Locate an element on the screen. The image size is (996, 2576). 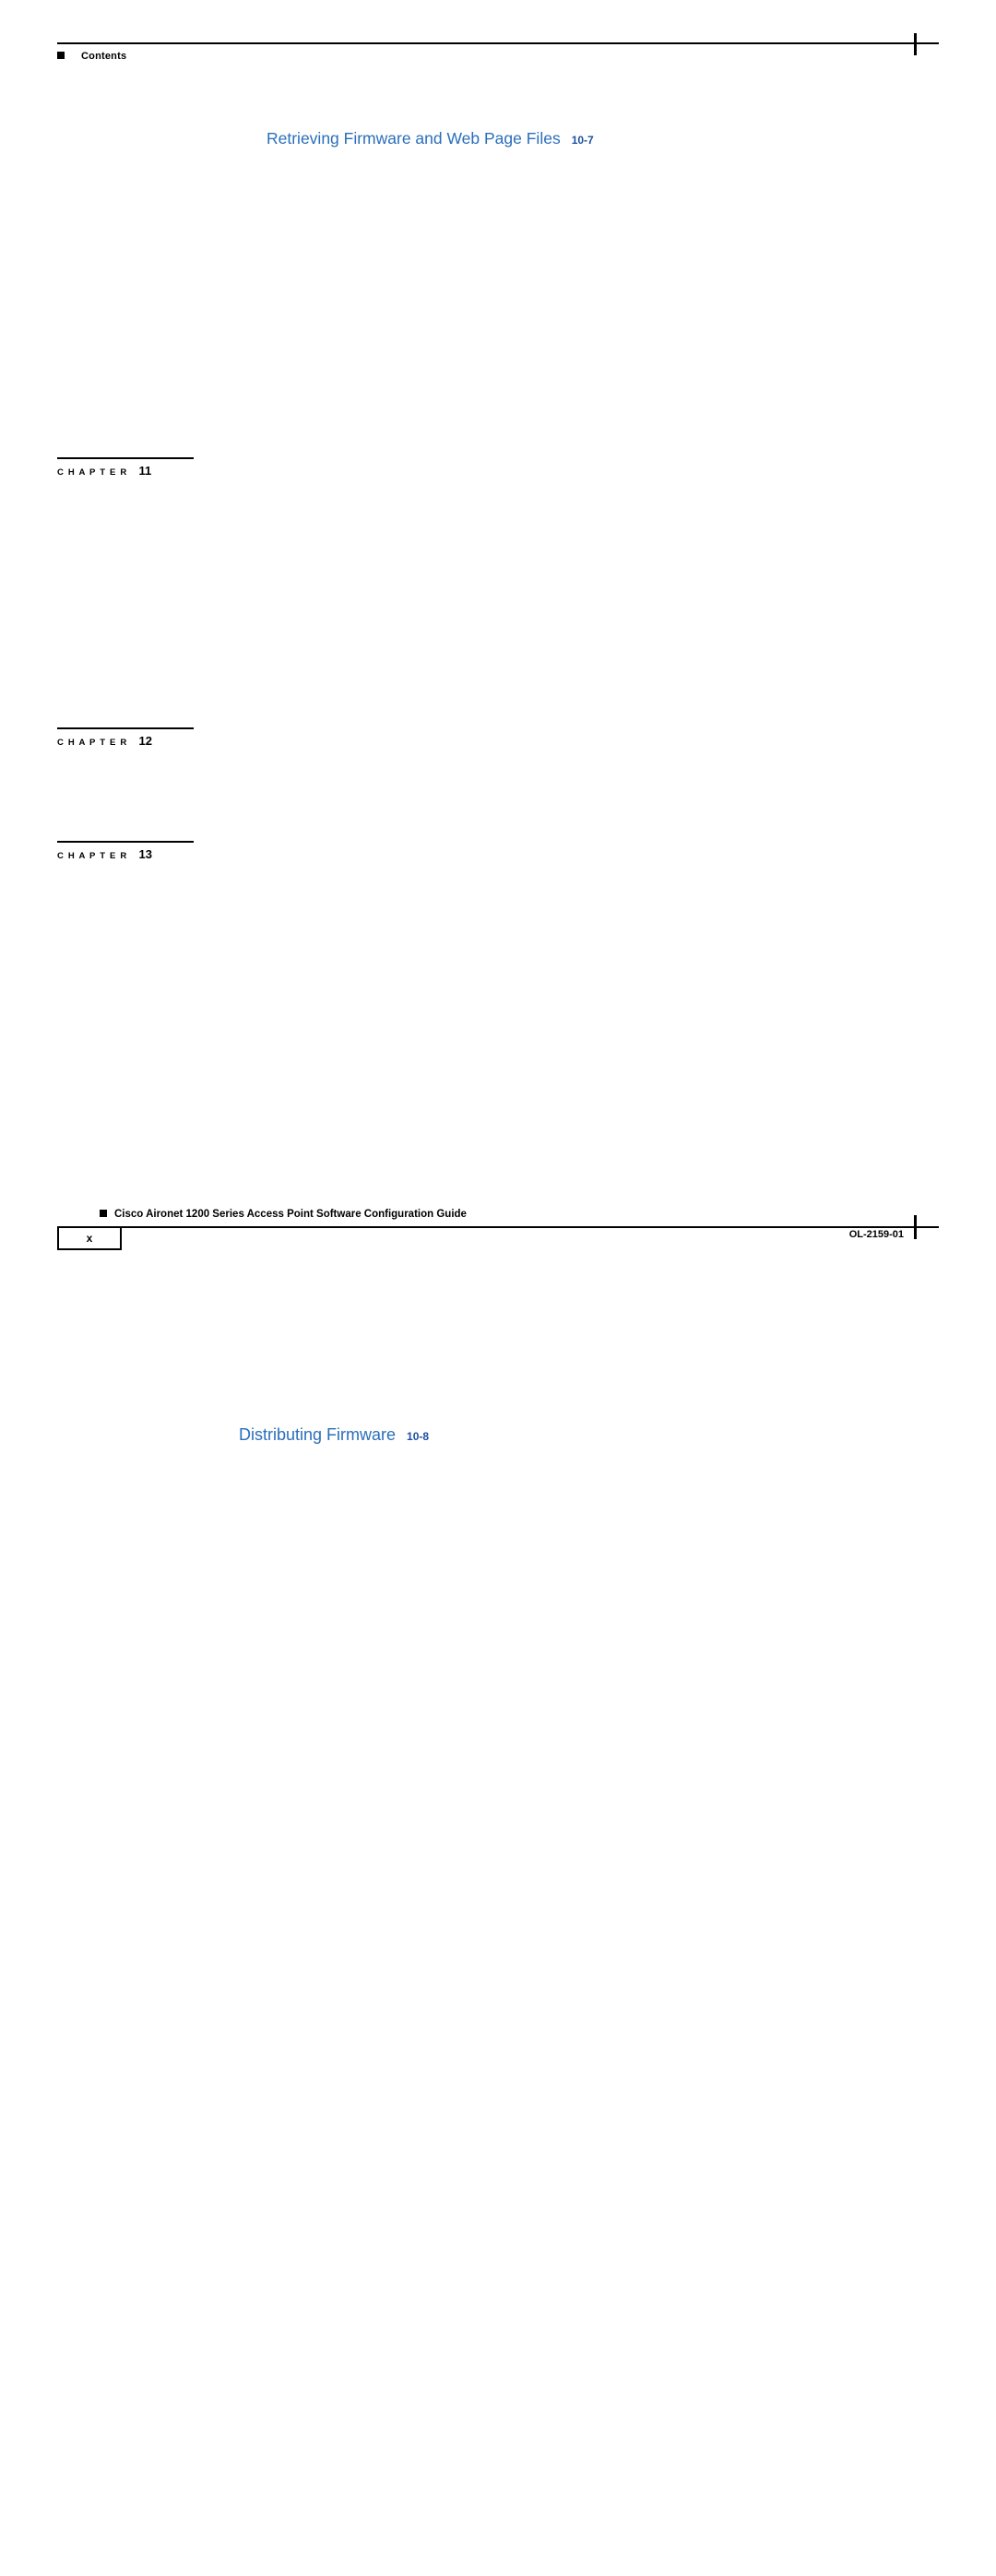
header-bullet-icon is located at coordinates (61, 55).